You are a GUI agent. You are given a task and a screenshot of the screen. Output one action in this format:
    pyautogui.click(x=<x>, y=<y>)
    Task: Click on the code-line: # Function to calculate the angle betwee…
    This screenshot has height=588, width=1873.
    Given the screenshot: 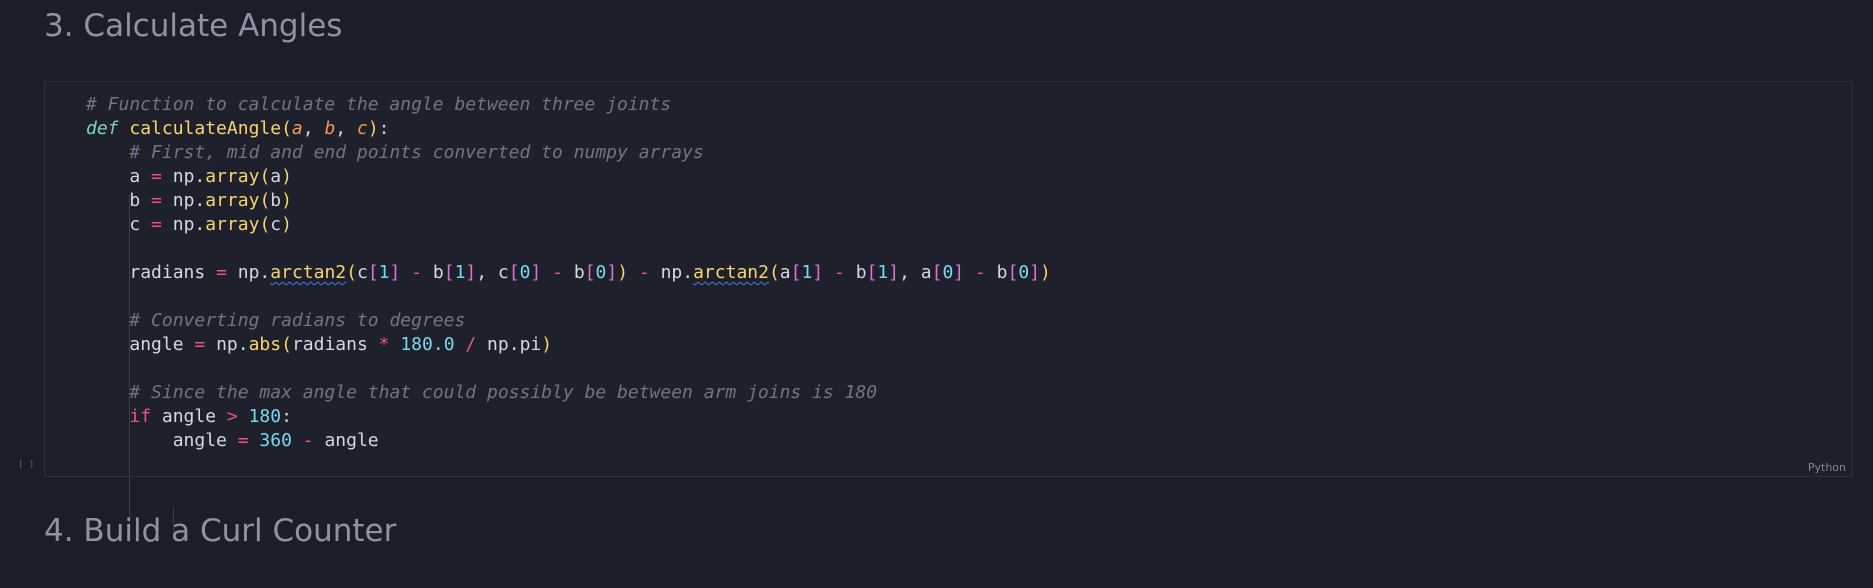 What is the action you would take?
    pyautogui.click(x=568, y=105)
    